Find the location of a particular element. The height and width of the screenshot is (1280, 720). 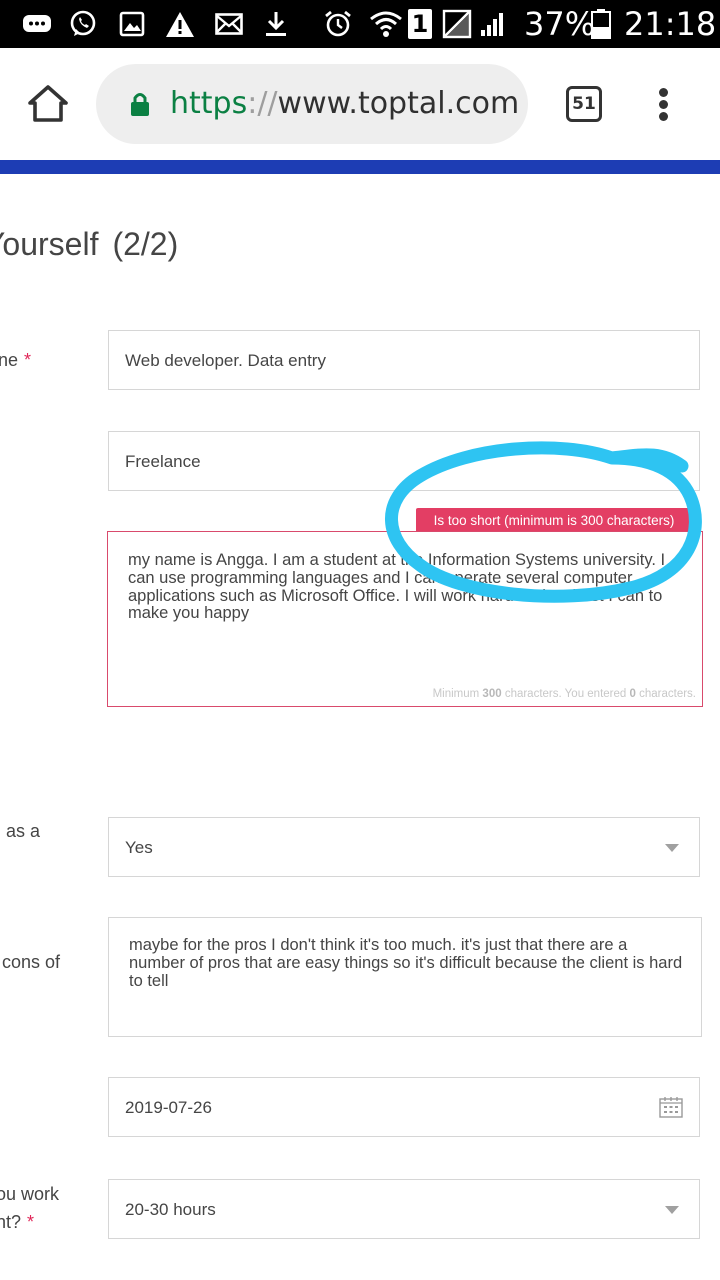

job-title-label-text: ne is located at coordinates (9, 360).